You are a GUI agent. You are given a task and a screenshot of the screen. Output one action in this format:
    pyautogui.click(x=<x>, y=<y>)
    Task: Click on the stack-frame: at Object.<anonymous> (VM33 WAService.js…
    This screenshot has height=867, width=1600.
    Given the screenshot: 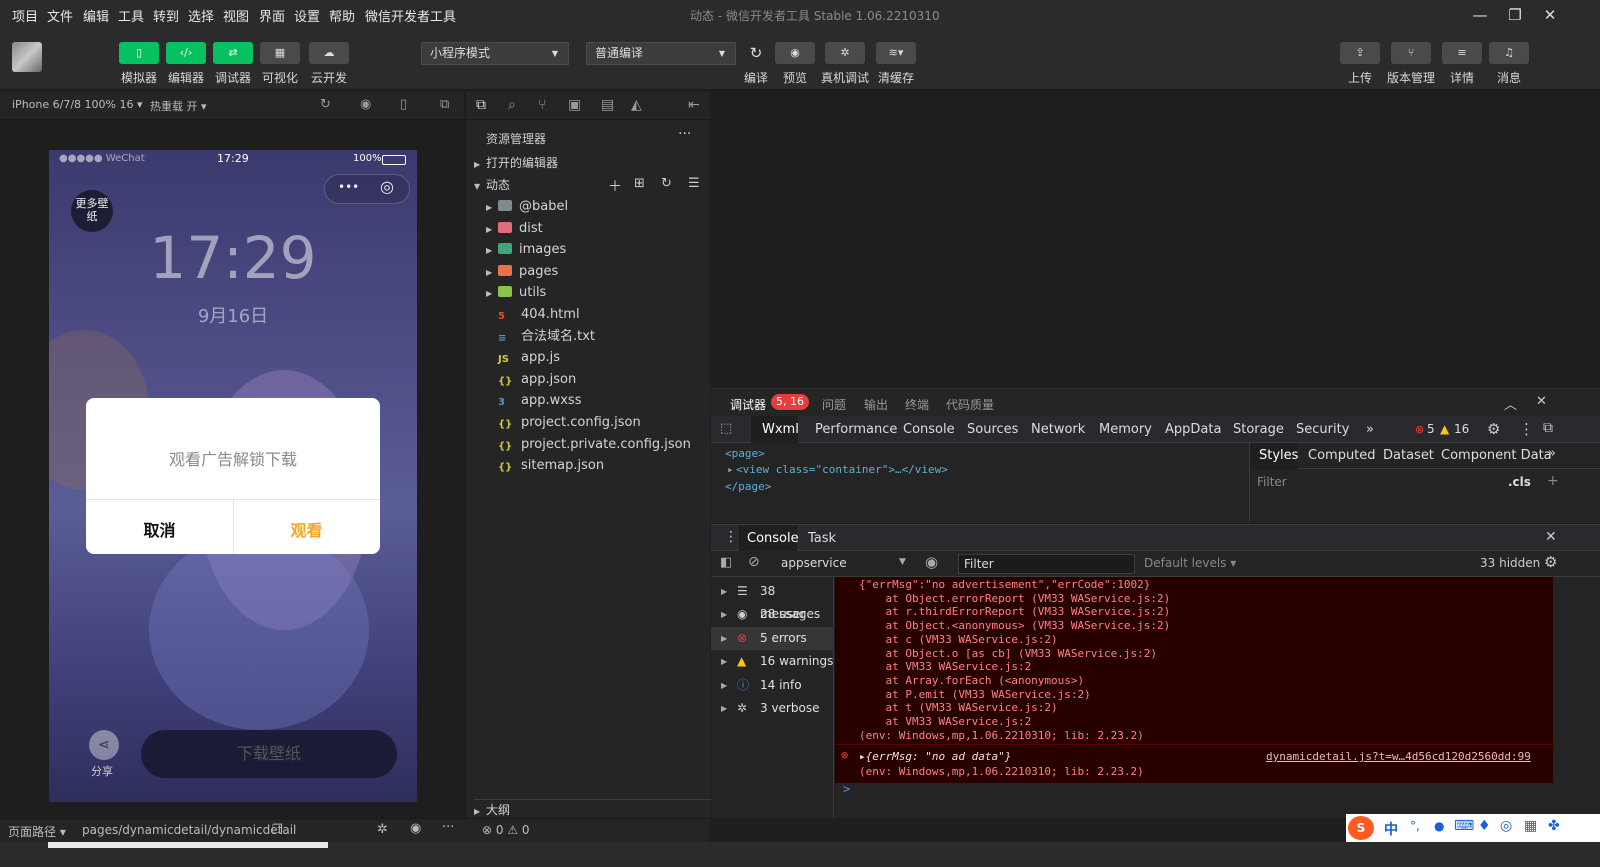 What is the action you would take?
    pyautogui.click(x=1014, y=625)
    